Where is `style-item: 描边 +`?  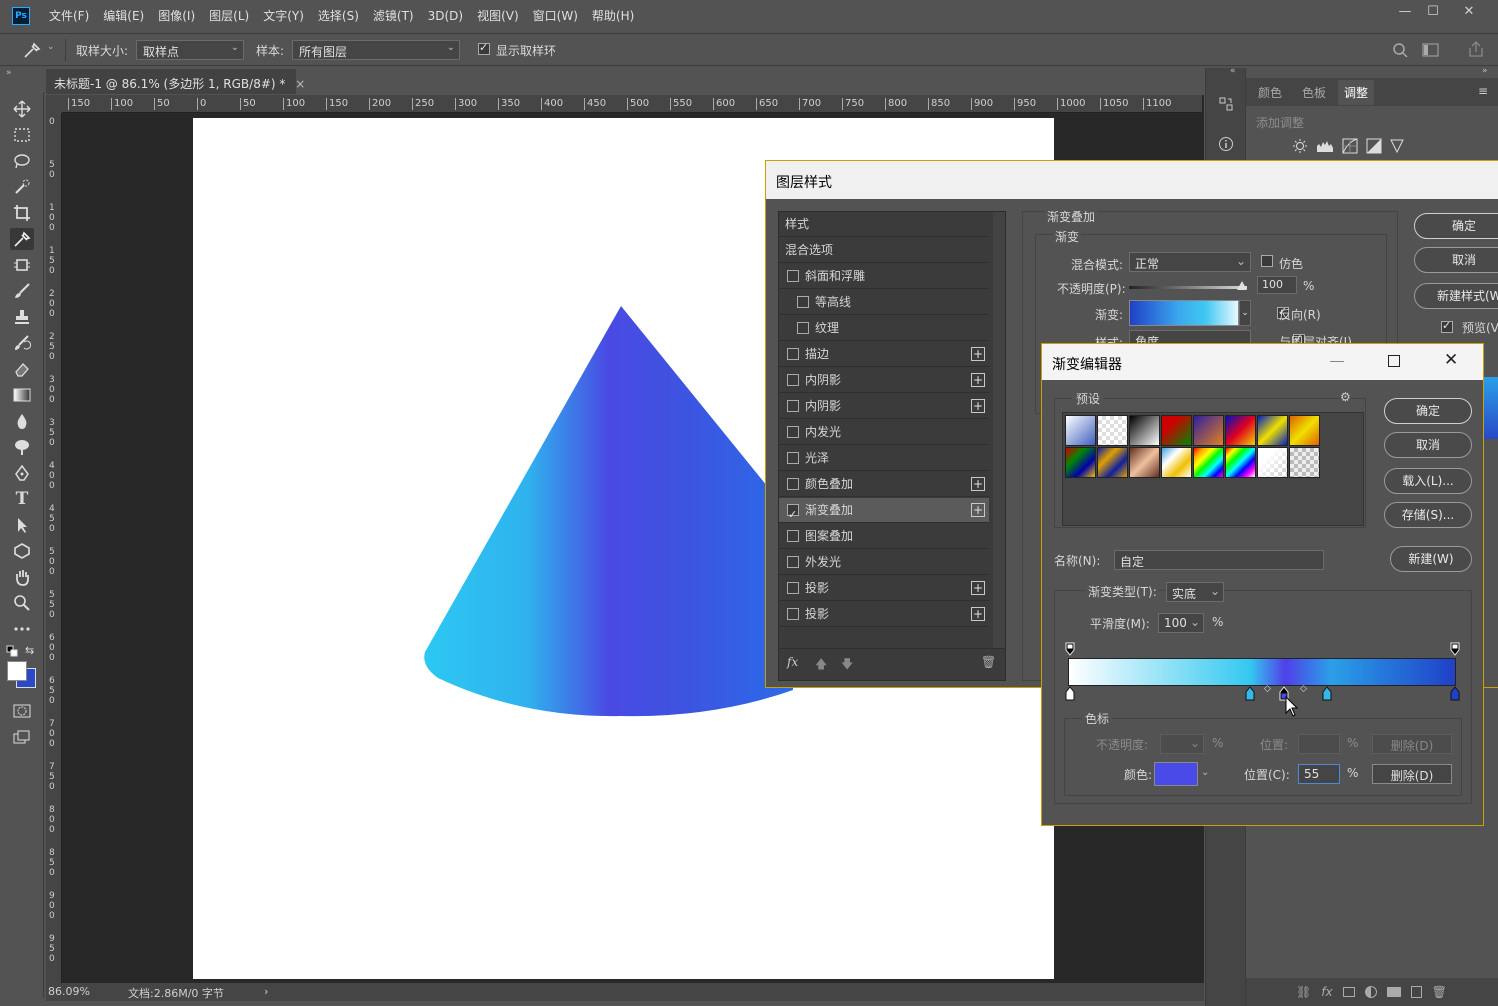 style-item: 描边 + is located at coordinates (884, 354).